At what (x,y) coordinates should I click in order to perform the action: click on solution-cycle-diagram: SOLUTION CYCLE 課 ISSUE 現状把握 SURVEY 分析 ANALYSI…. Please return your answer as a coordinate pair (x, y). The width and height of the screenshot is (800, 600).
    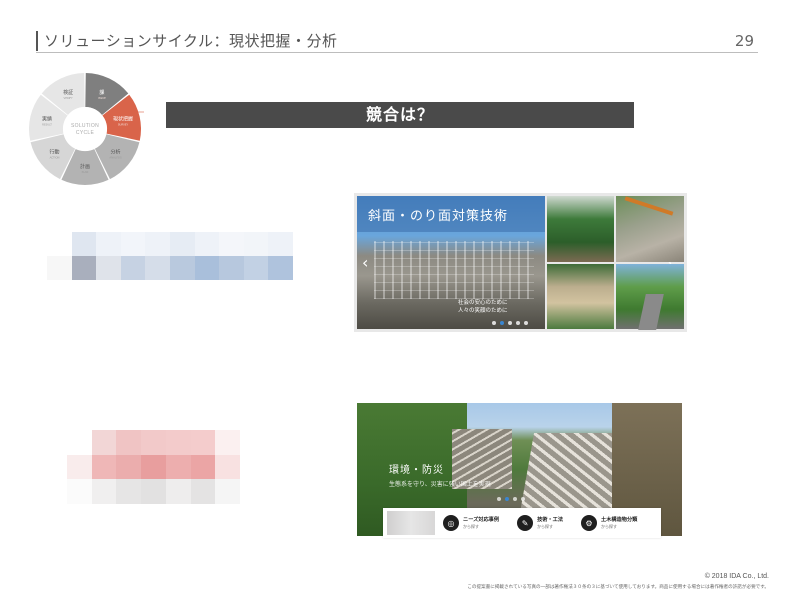
    Looking at the image, I should click on (85, 129).